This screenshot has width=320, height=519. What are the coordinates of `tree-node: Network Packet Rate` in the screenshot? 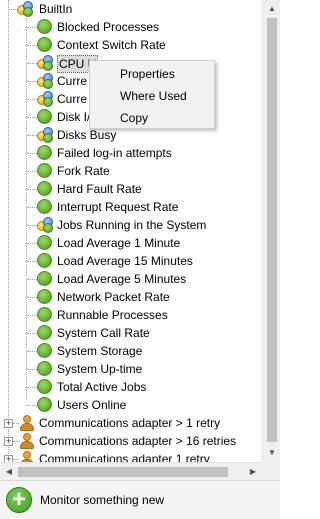 It's located at (131, 297).